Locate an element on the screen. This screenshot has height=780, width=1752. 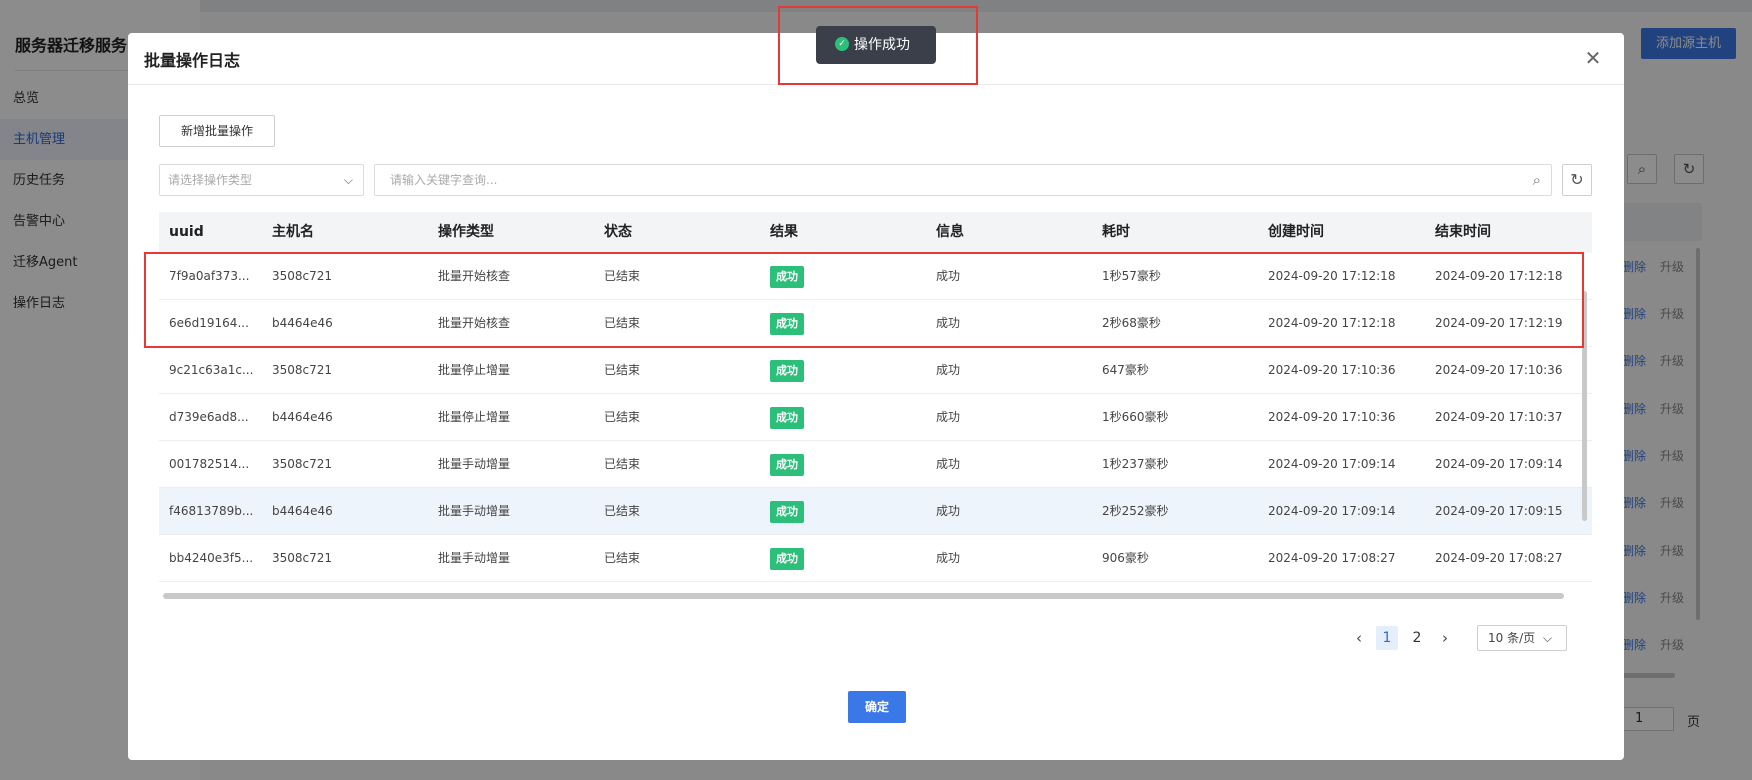
page-number-1: 1 is located at coordinates (1387, 638).